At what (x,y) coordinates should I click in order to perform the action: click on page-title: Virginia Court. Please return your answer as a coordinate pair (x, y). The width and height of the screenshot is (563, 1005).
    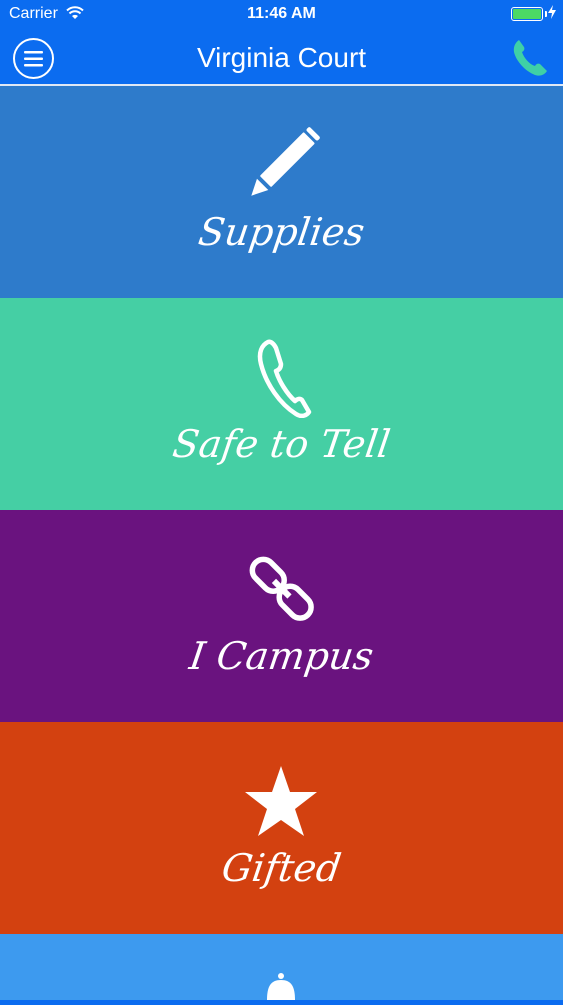
    Looking at the image, I should click on (281, 57).